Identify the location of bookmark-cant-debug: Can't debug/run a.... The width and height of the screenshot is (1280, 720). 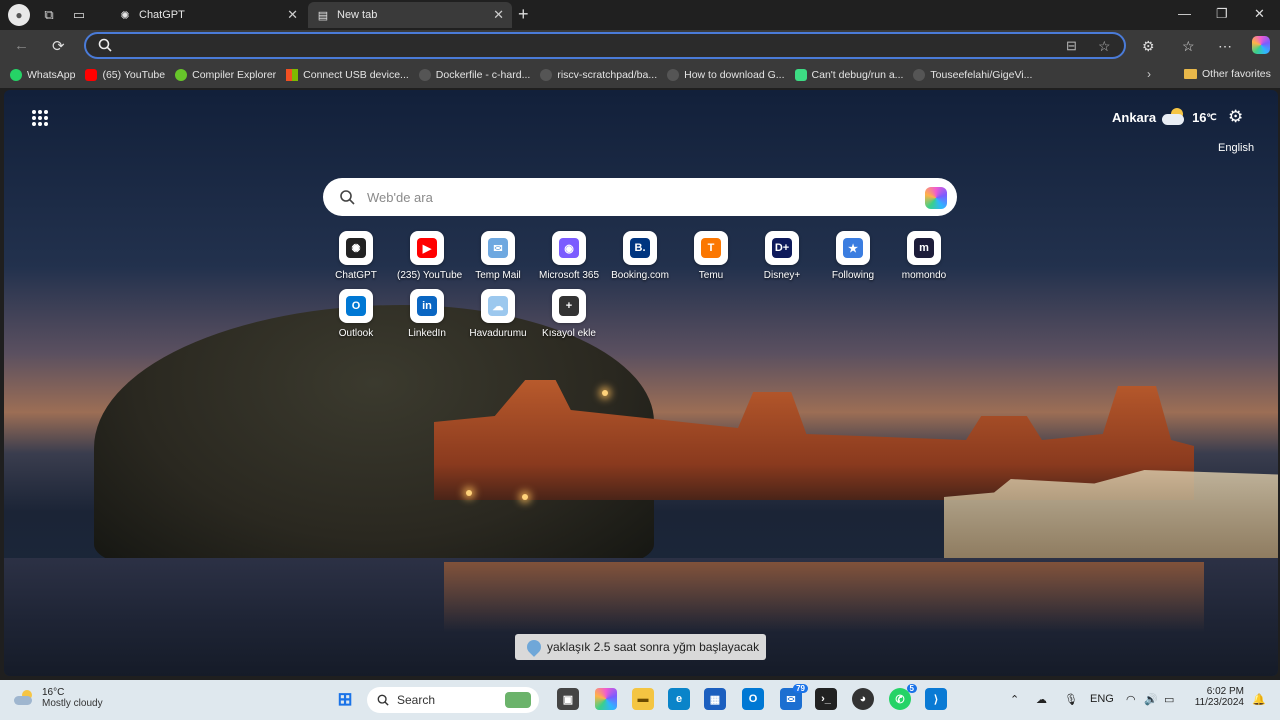
(848, 75).